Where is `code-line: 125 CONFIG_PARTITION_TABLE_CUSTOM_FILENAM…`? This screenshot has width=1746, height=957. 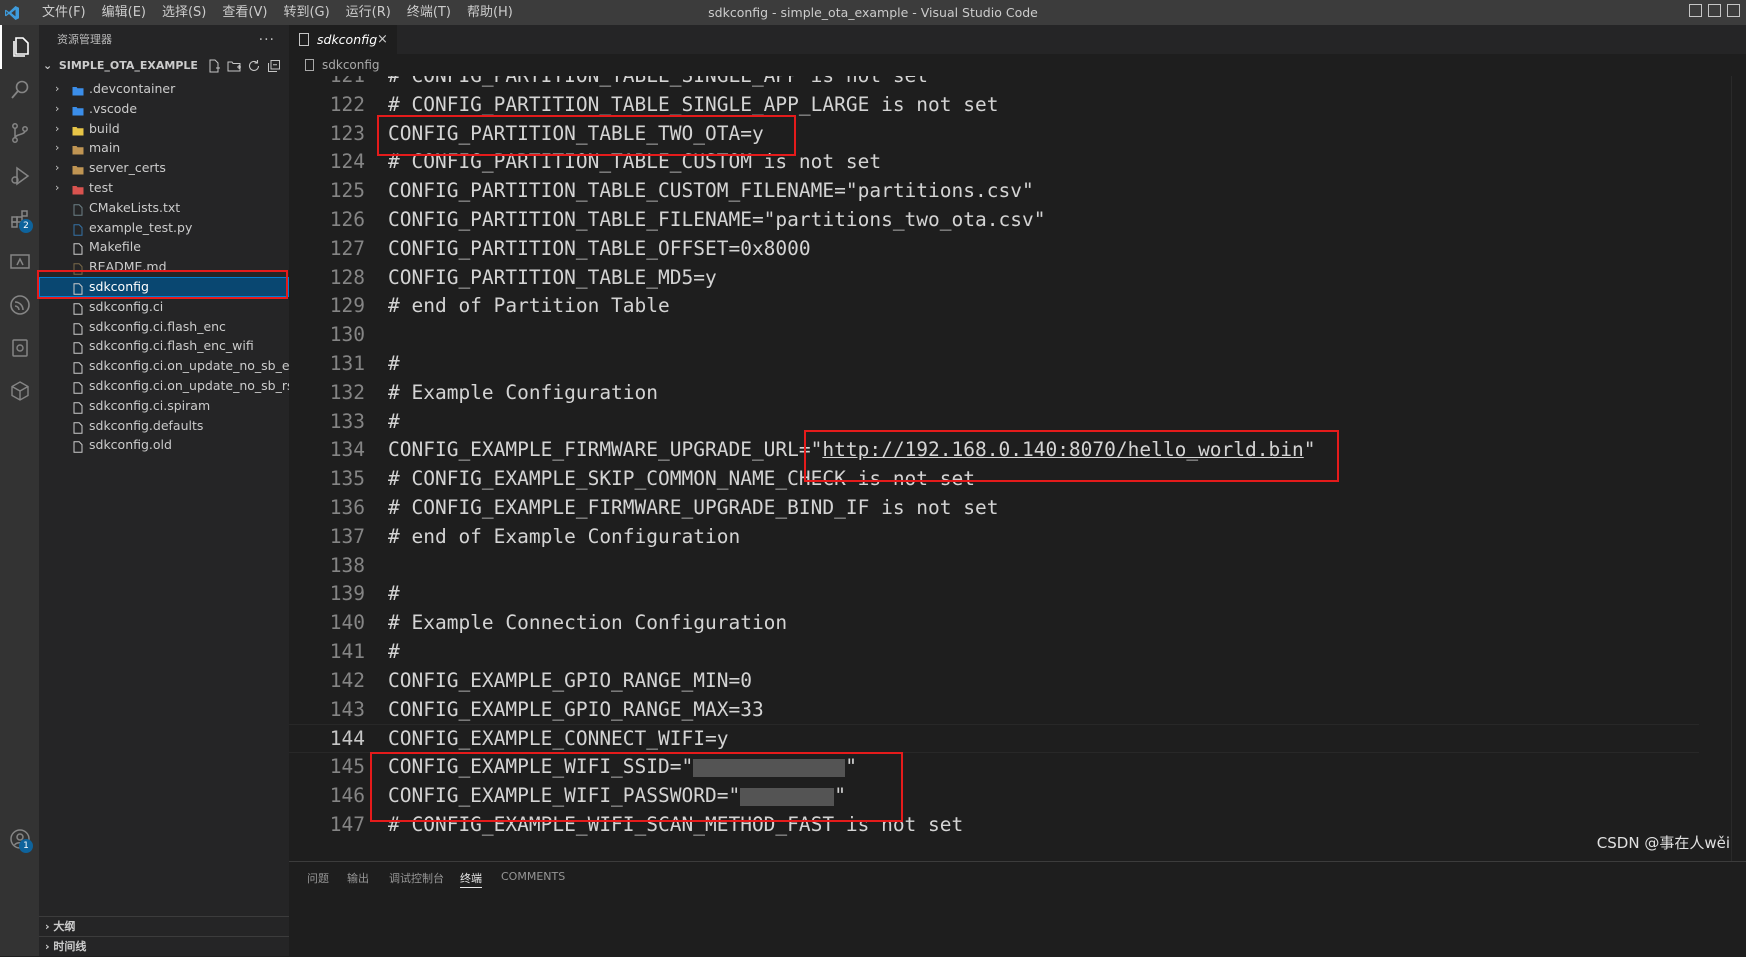 code-line: 125 CONFIG_PARTITION_TABLE_CUSTOM_FILENAM… is located at coordinates (994, 191).